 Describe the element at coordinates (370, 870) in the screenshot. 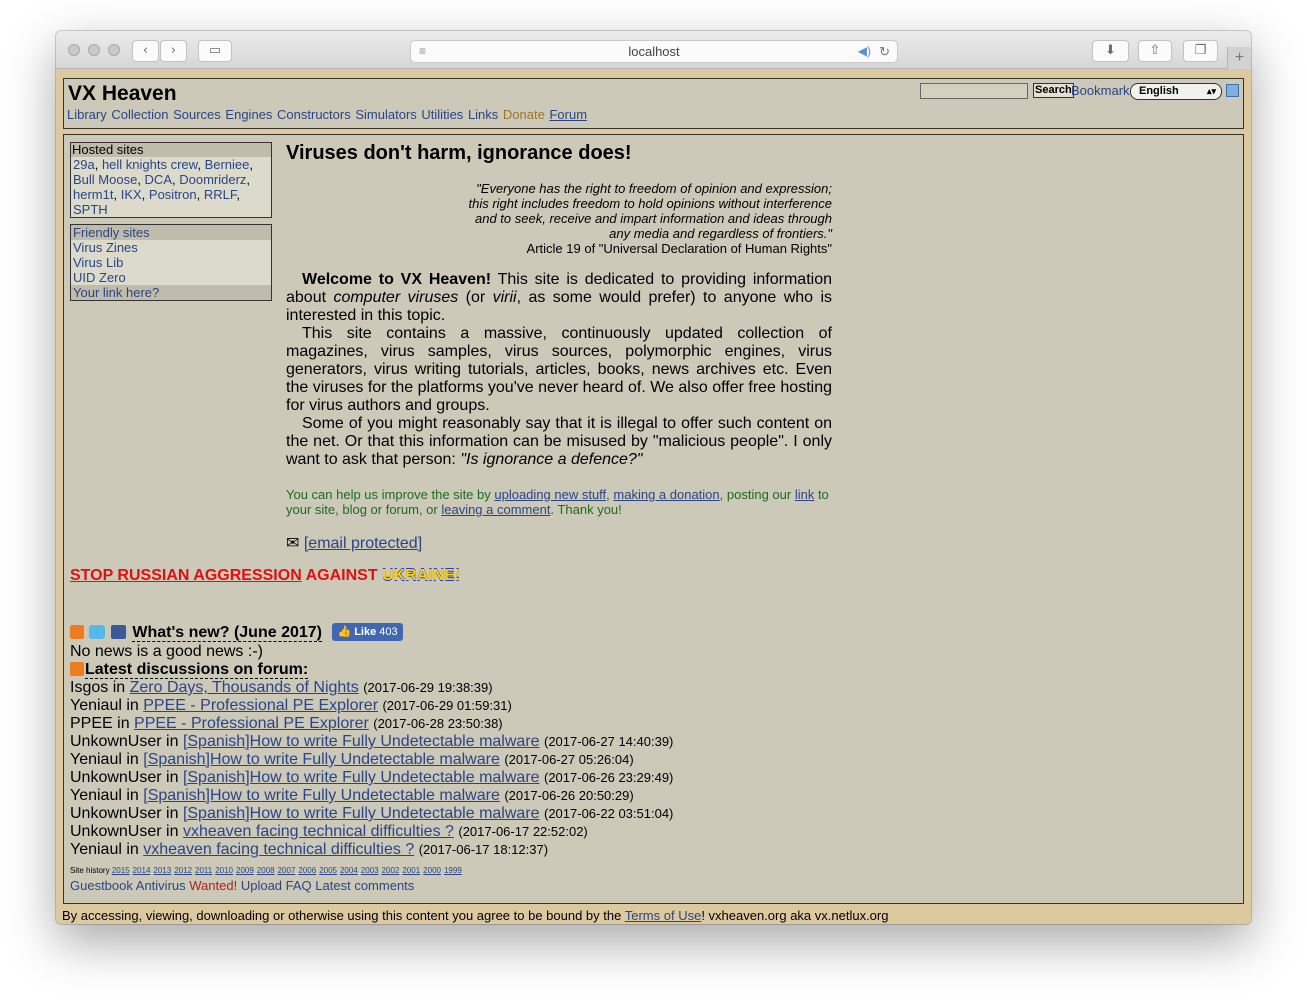

I see `history-year-link: 2003` at that location.